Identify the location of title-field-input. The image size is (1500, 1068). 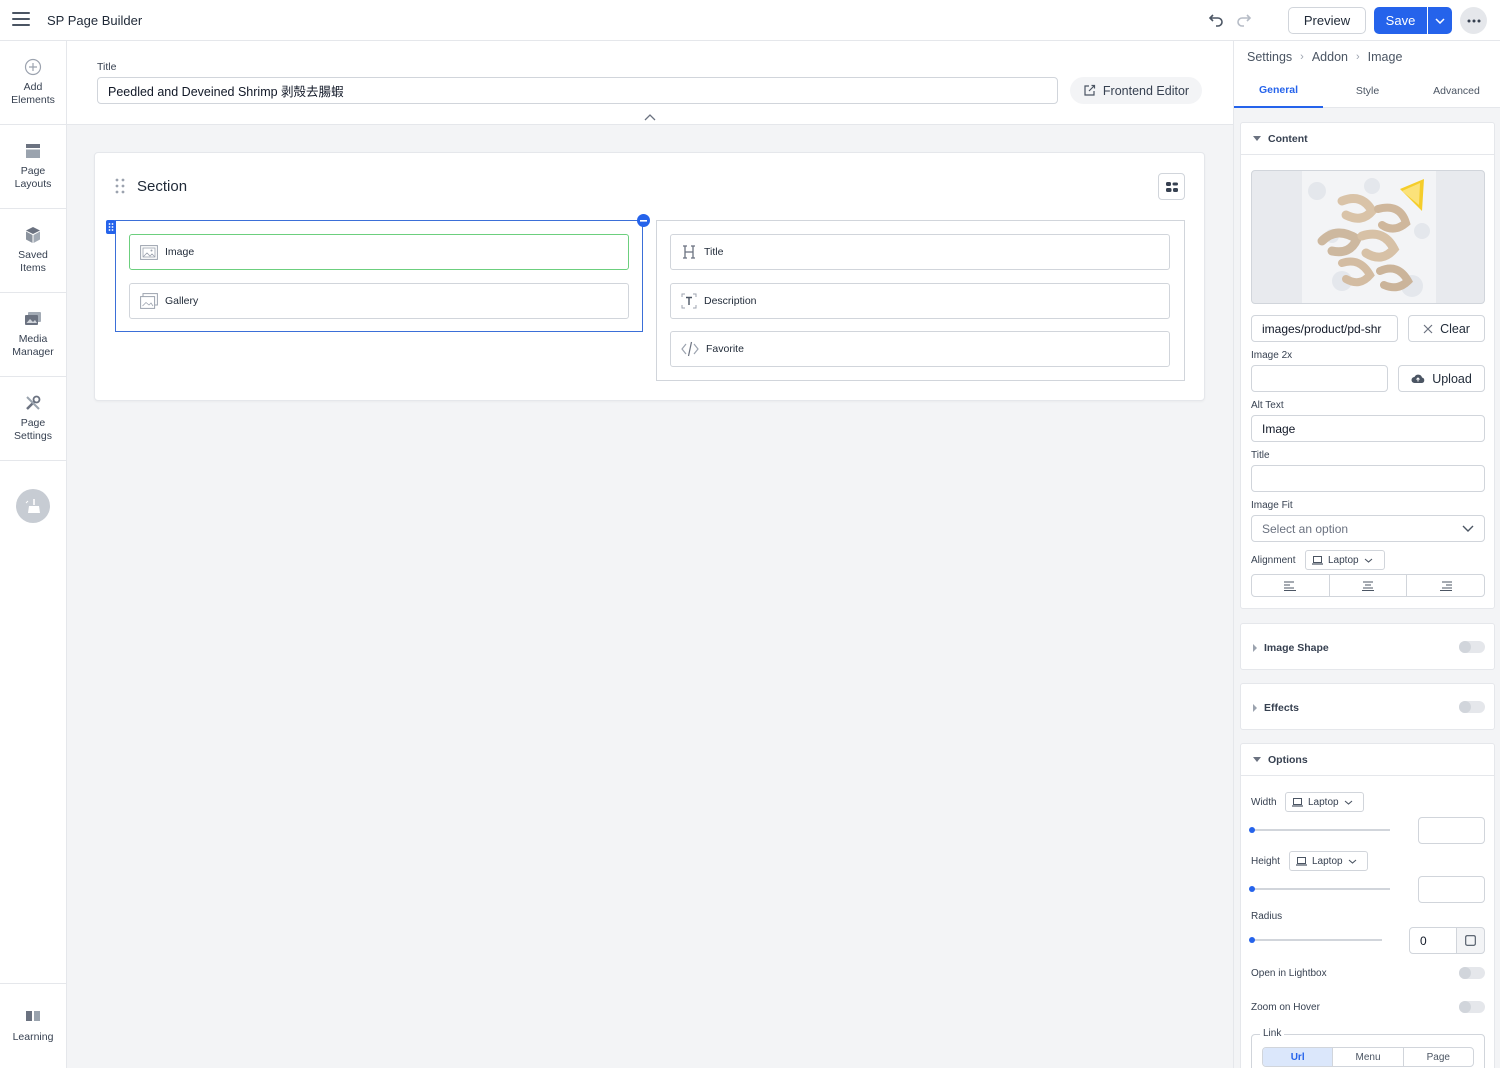
(1368, 478).